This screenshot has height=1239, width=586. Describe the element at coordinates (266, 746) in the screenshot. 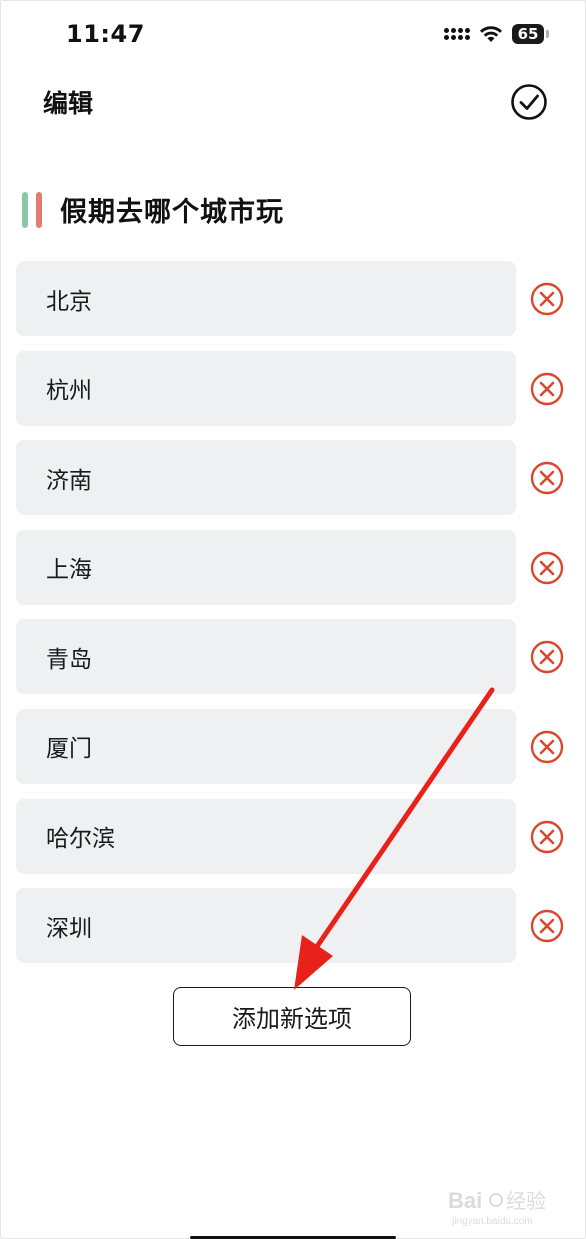

I see `option-input: 厦门` at that location.